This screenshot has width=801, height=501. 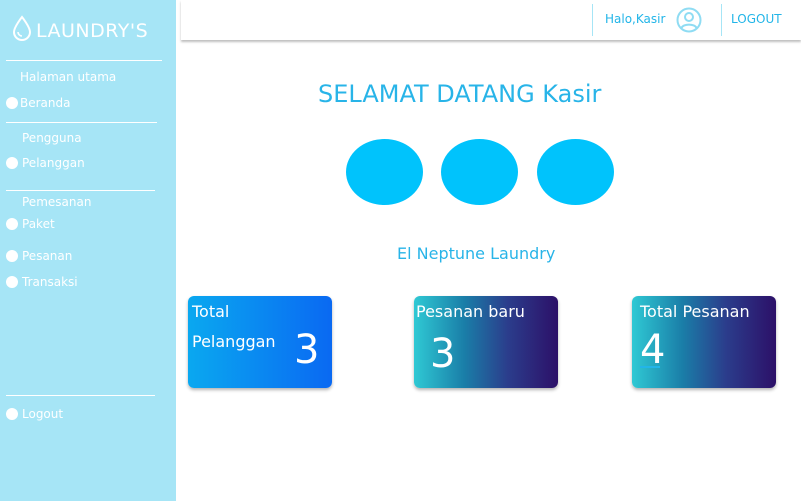 I want to click on brand-logo: LAUNDRY'S, so click(x=80, y=28).